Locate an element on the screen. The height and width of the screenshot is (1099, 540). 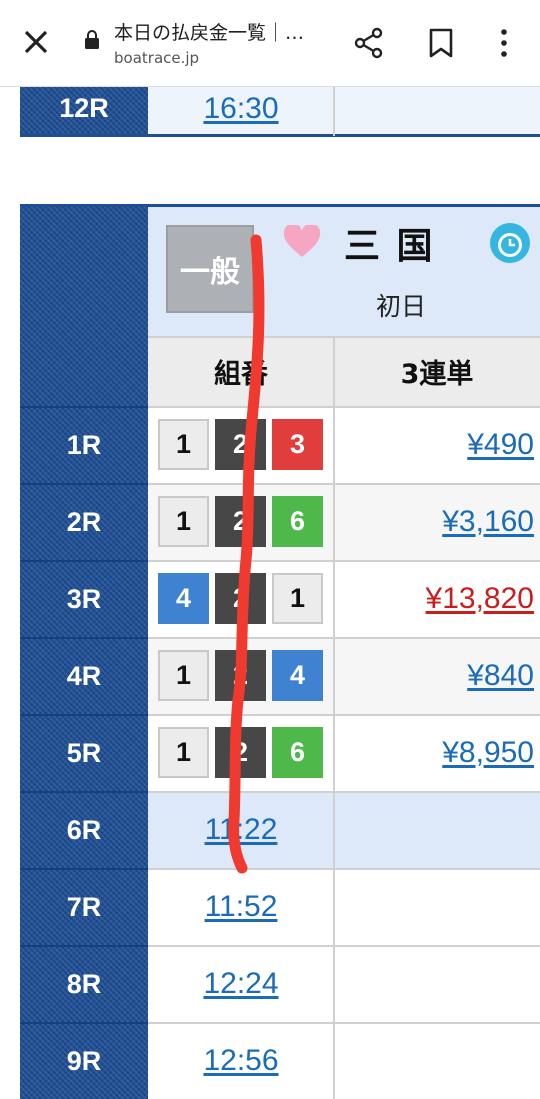
bookmark-icon is located at coordinates (441, 43).